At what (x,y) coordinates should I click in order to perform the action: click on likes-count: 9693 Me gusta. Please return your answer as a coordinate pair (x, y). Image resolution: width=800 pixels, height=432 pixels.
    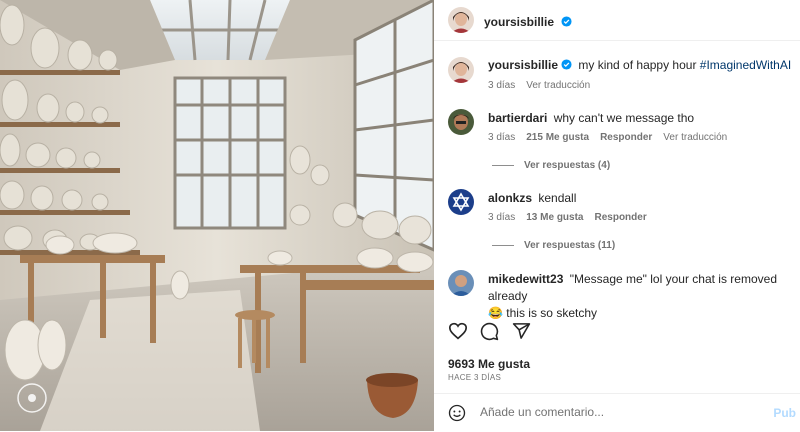
    Looking at the image, I should click on (489, 364).